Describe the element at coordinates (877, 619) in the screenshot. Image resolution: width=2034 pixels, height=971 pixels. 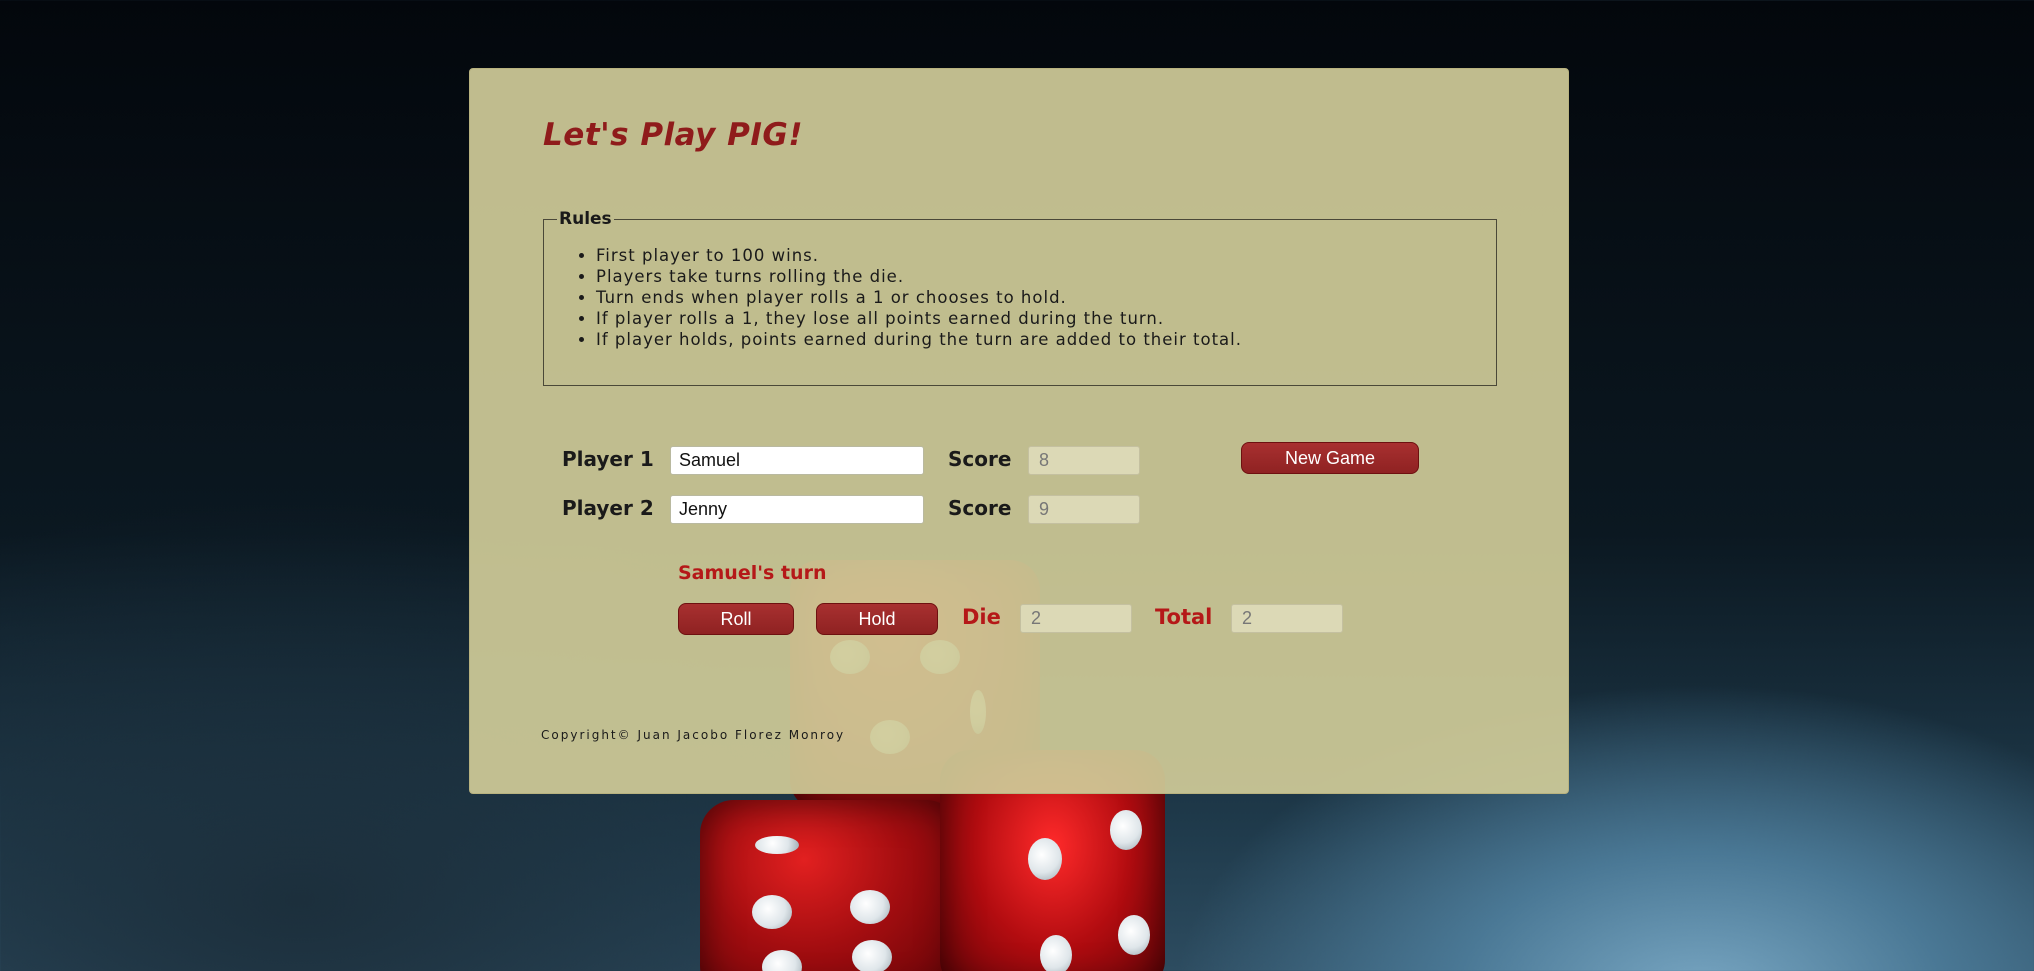
I see `hold-button: Hold` at that location.